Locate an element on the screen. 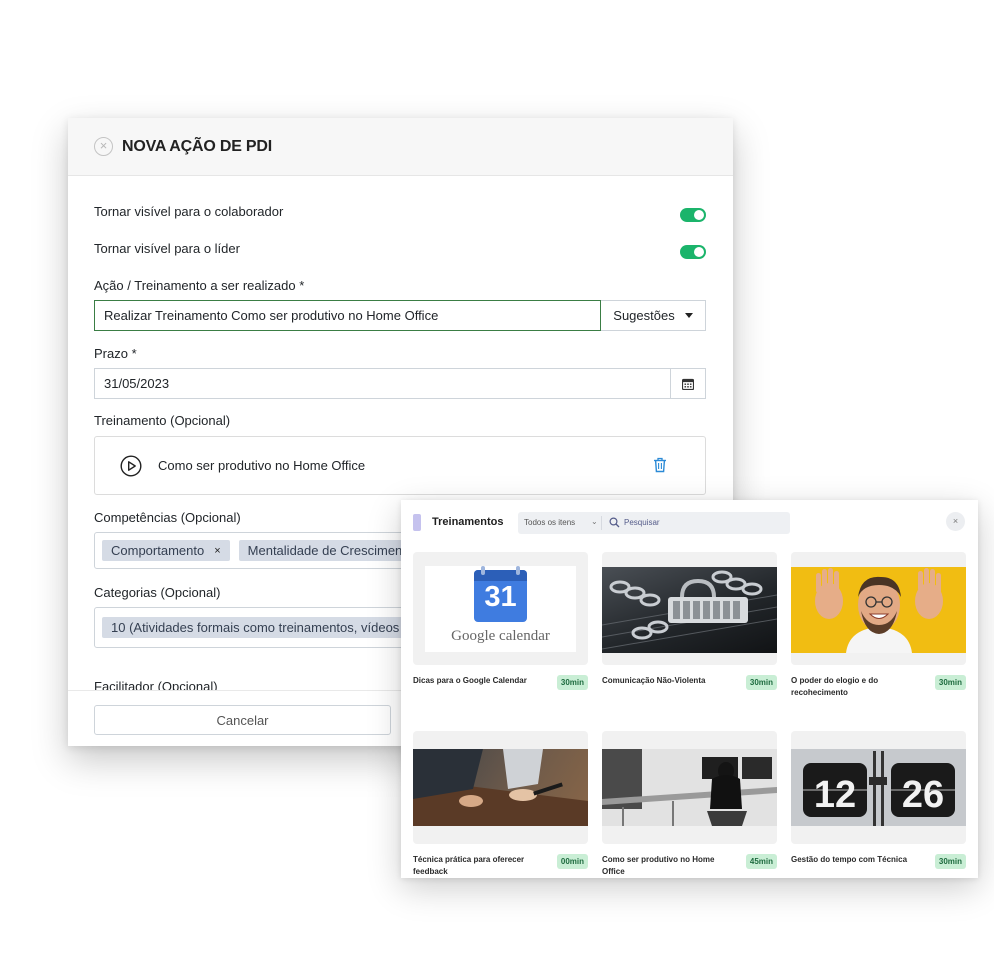 This screenshot has height=955, width=994. play-icon is located at coordinates (131, 465).